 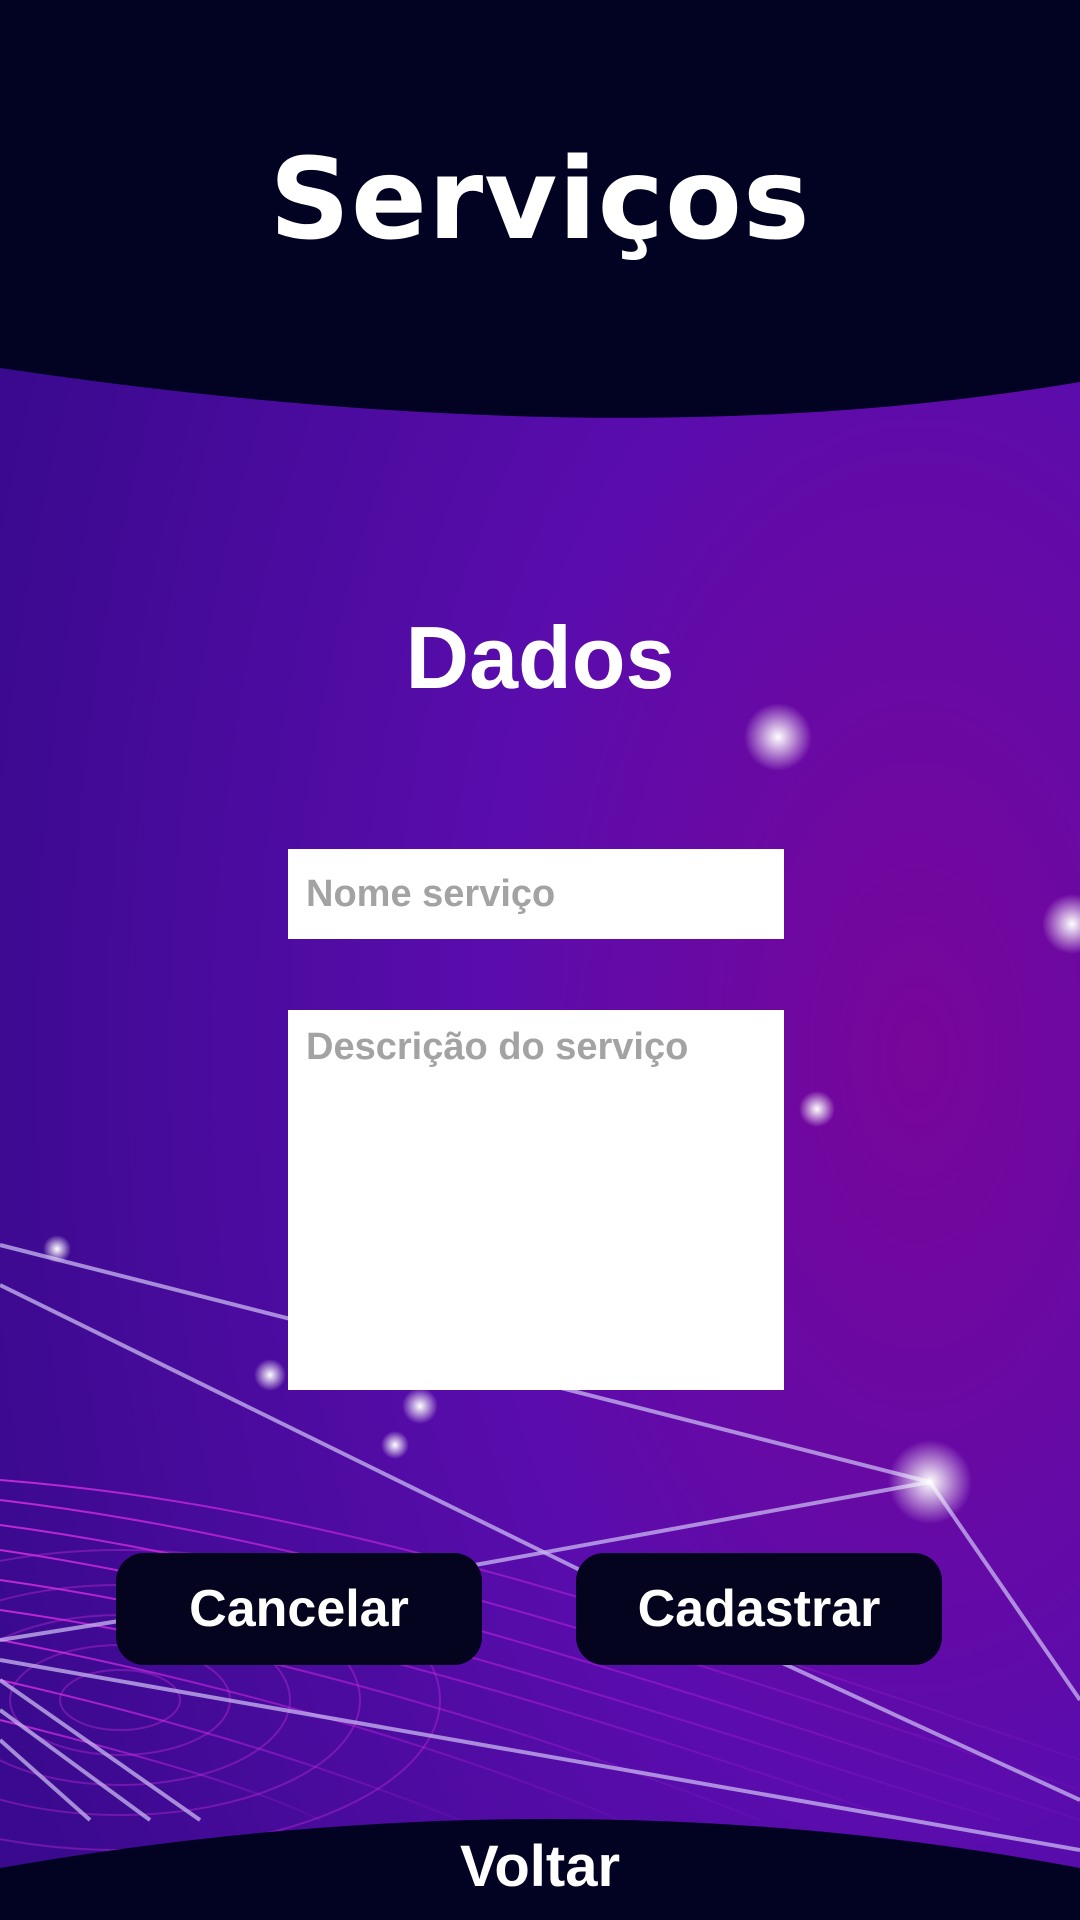 What do you see at coordinates (540, 200) in the screenshot?
I see `page-title: Serviços` at bounding box center [540, 200].